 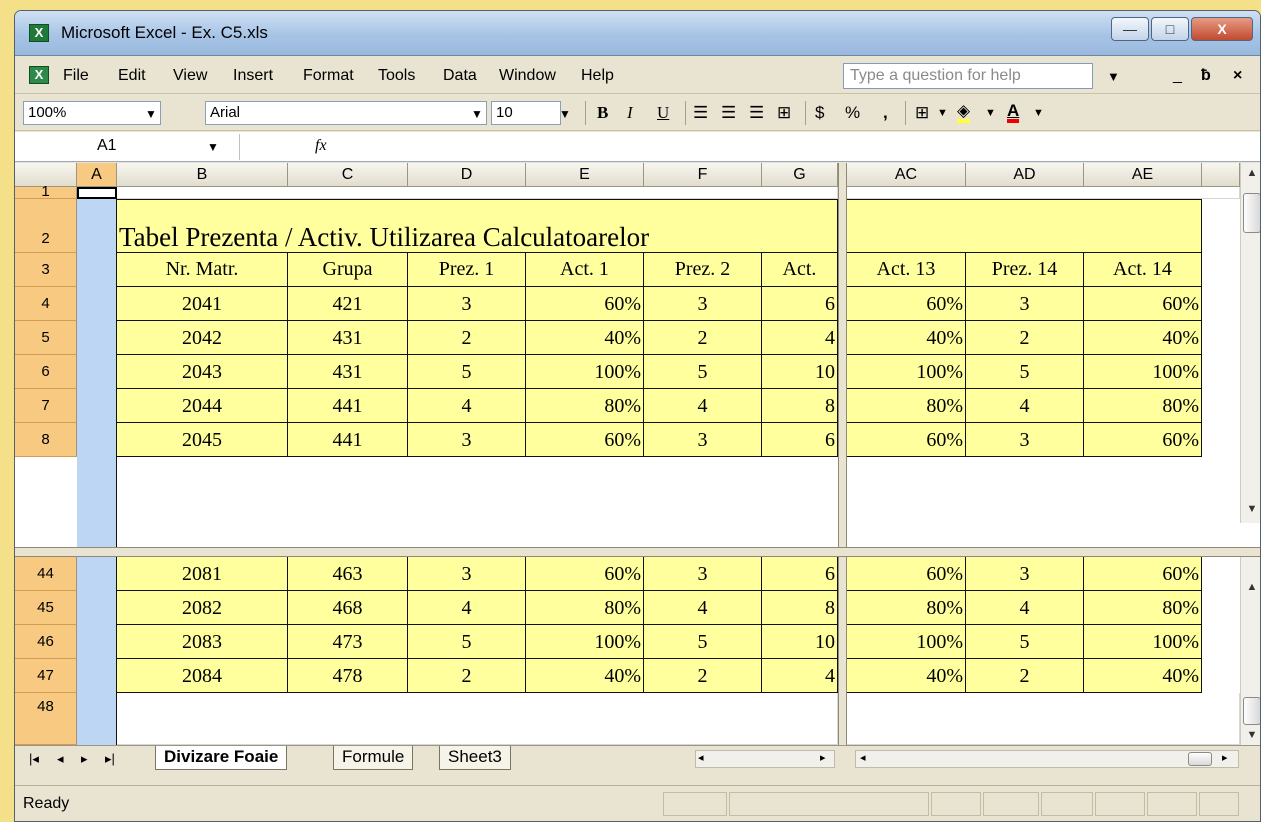 I want to click on table-cell: 2081, so click(x=202, y=574).